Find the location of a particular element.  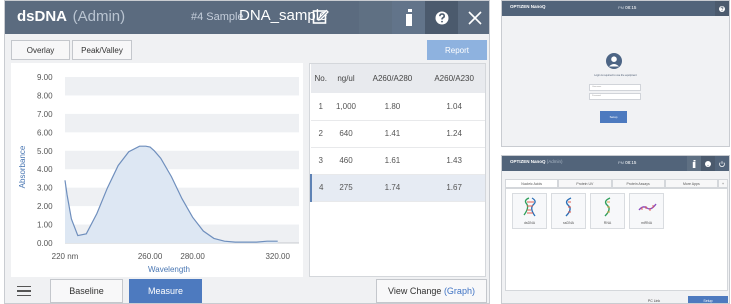

login-clock: PM 08:15 is located at coordinates (627, 7).